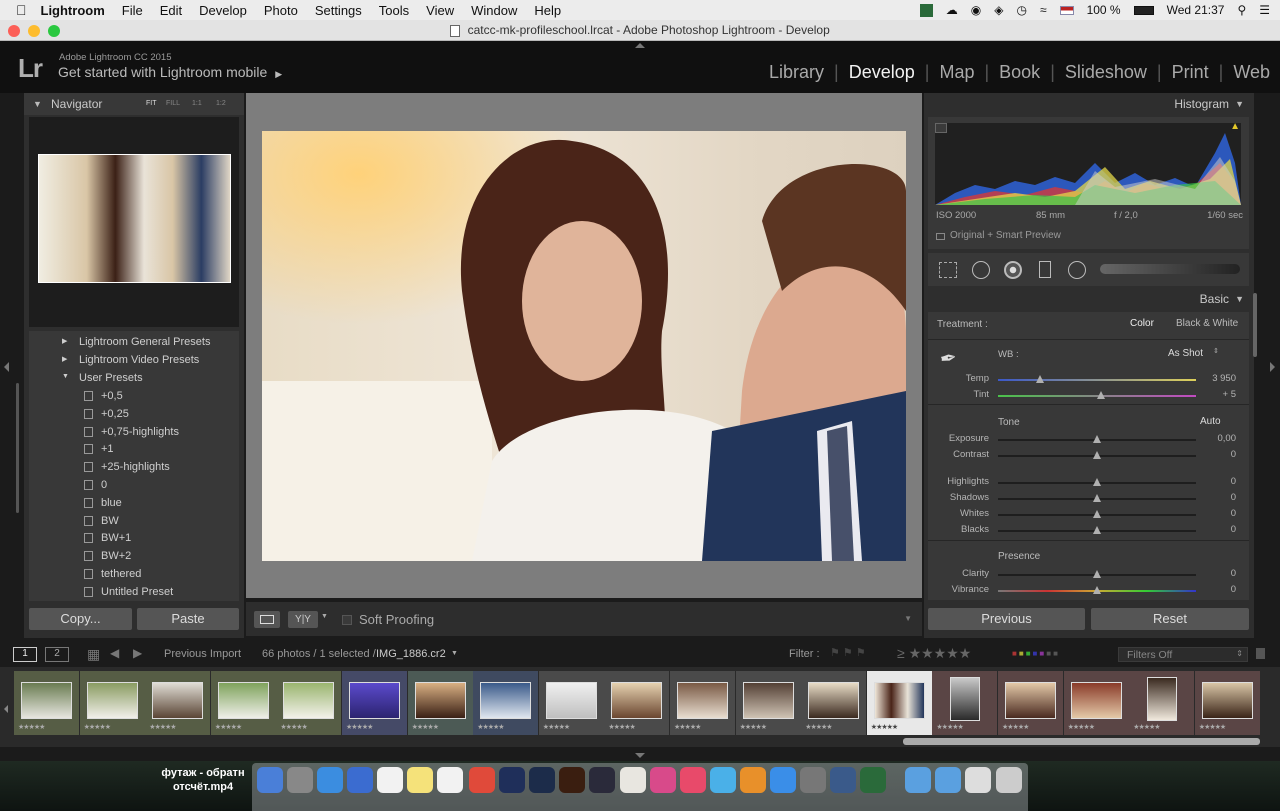 Image resolution: width=1280 pixels, height=811 pixels. What do you see at coordinates (1216, 454) in the screenshot?
I see `slider-value-contrast: 0` at bounding box center [1216, 454].